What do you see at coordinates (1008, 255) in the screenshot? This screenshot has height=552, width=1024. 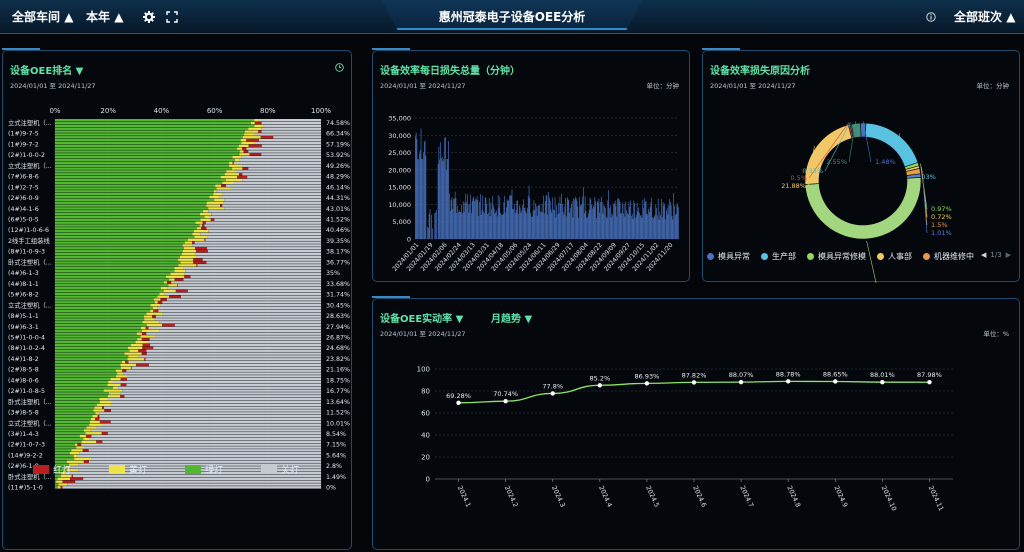 I see `next-page-icon: ▶` at bounding box center [1008, 255].